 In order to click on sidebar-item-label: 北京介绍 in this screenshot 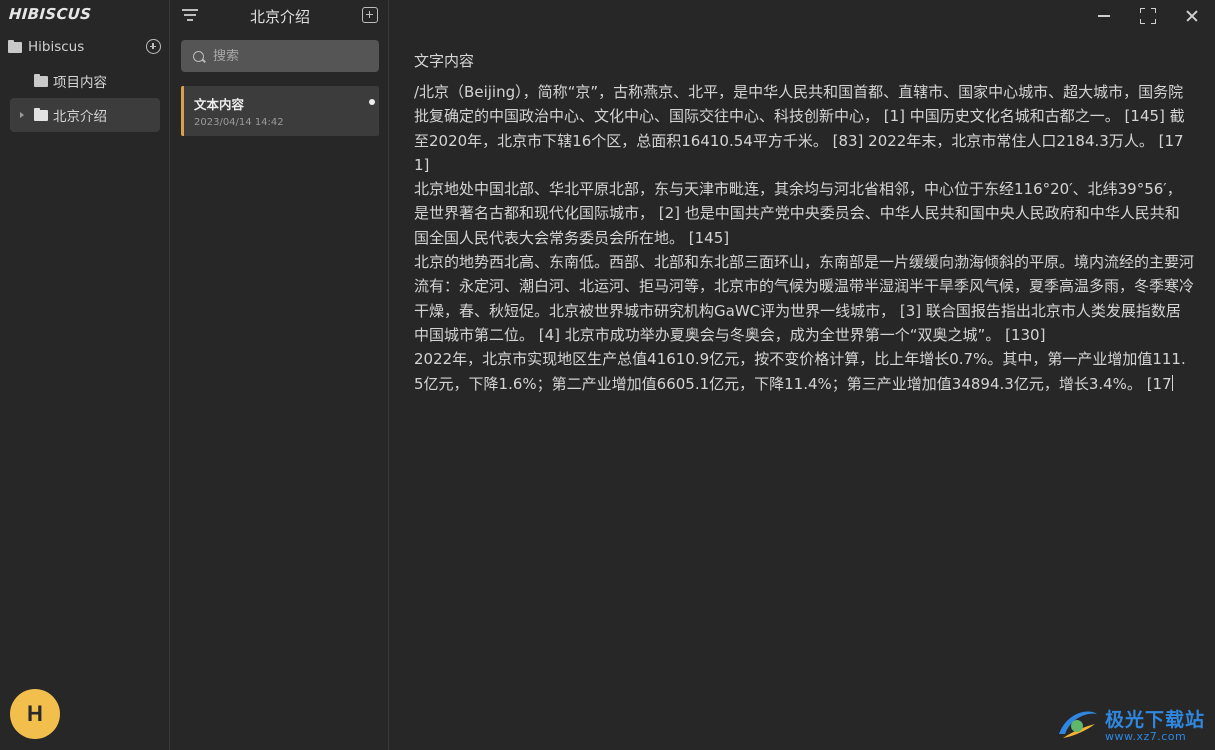, I will do `click(80, 117)`.